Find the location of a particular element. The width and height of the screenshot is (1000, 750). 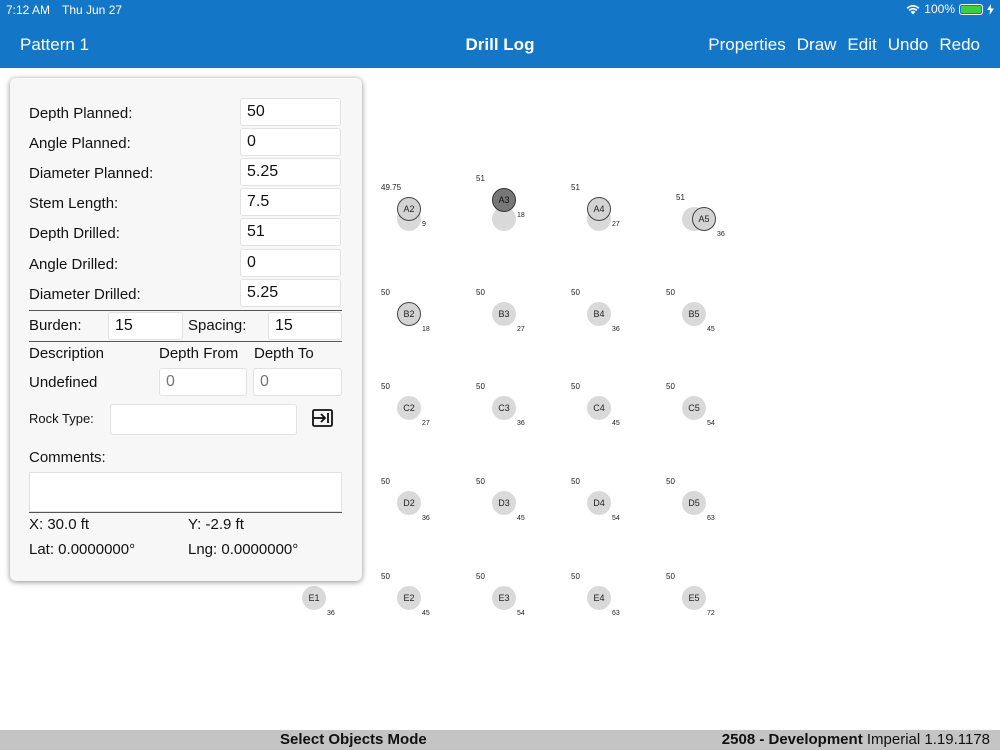

drill-hole-b3: B3 is located at coordinates (504, 314).